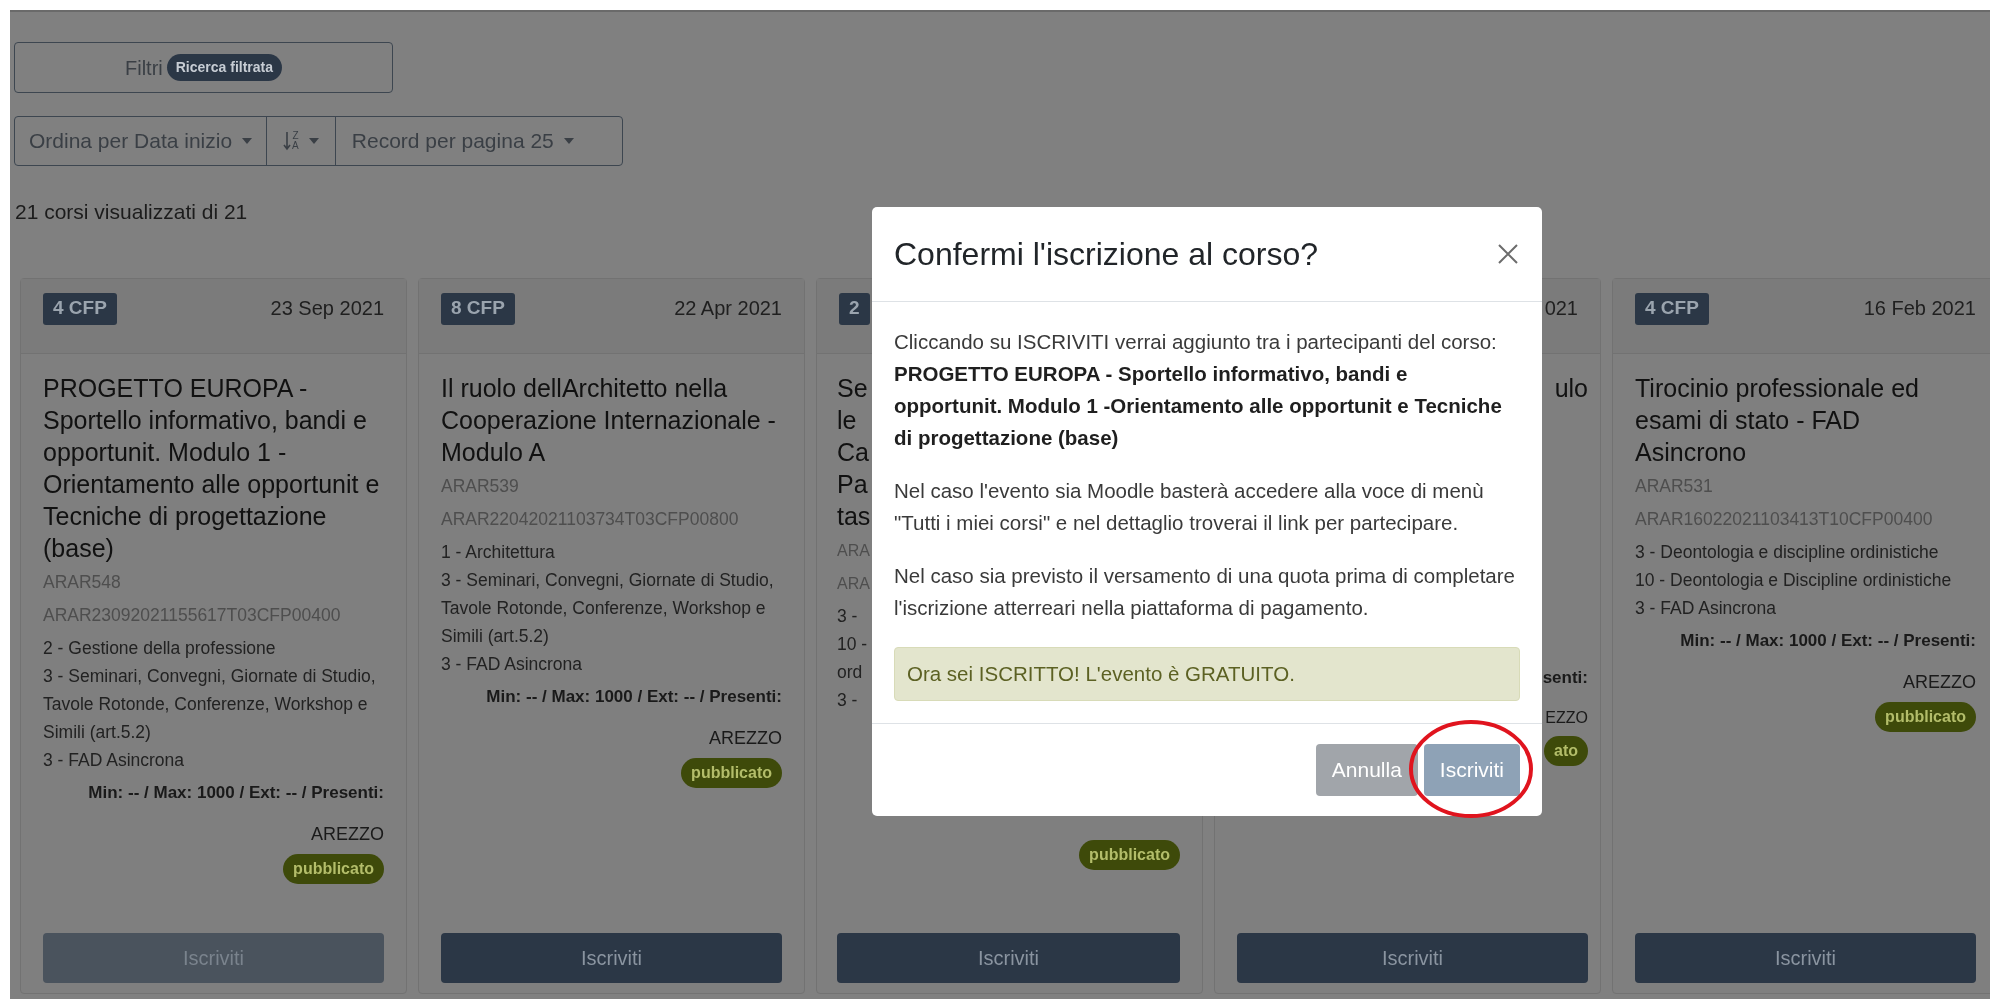 This screenshot has width=1990, height=999. Describe the element at coordinates (1205, 592) in the screenshot. I see `dialog-text: Nel caso sia previsto il versamento di una quota prima di completare l'iscrizione atterreari nella piattaforma di pagamento.` at that location.